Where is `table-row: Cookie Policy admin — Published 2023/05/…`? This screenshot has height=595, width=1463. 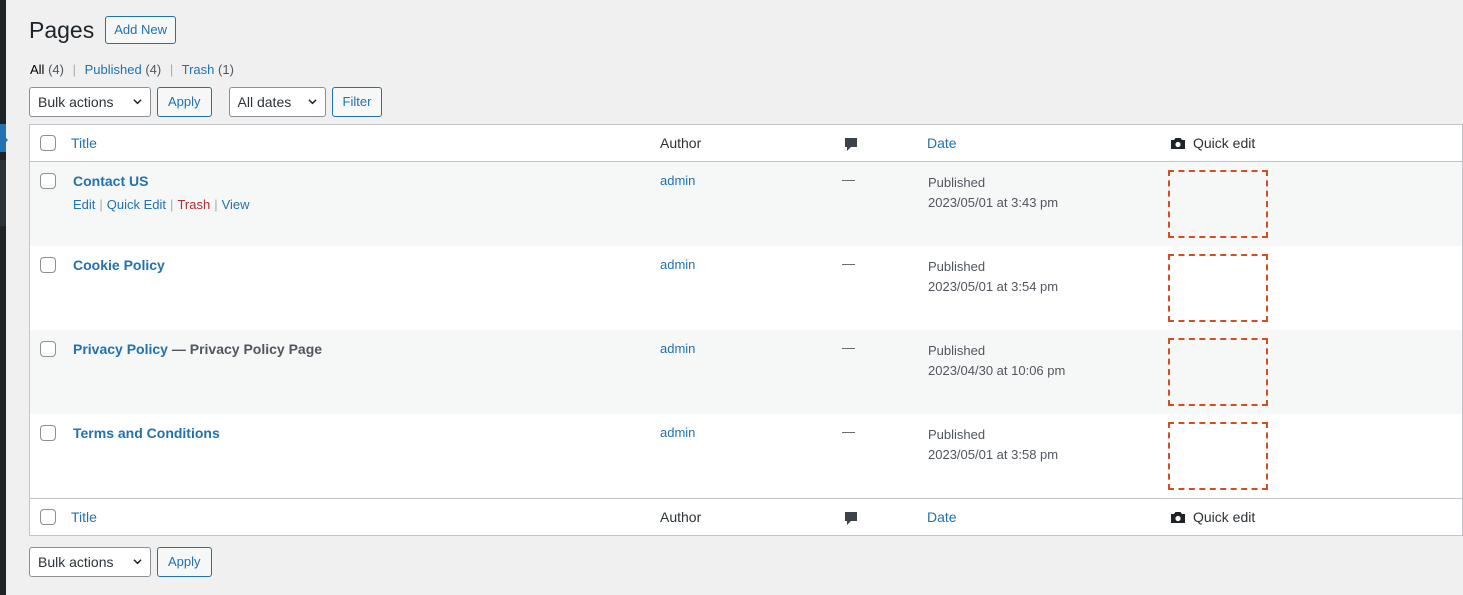 table-row: Cookie Policy admin — Published 2023/05/… is located at coordinates (746, 288).